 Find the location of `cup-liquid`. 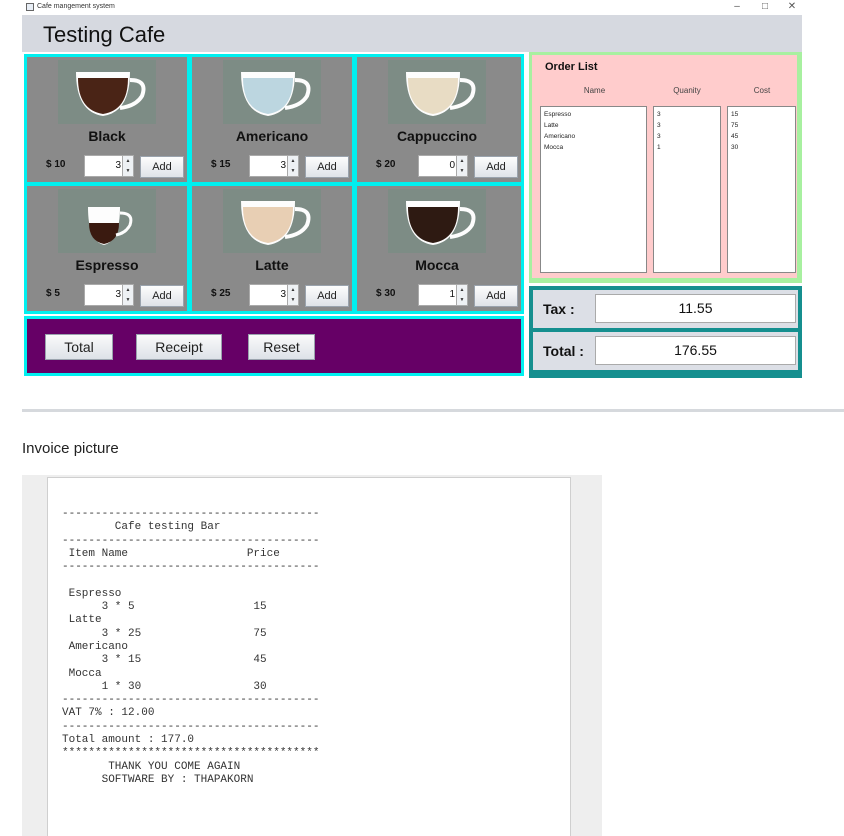

cup-liquid is located at coordinates (104, 233).